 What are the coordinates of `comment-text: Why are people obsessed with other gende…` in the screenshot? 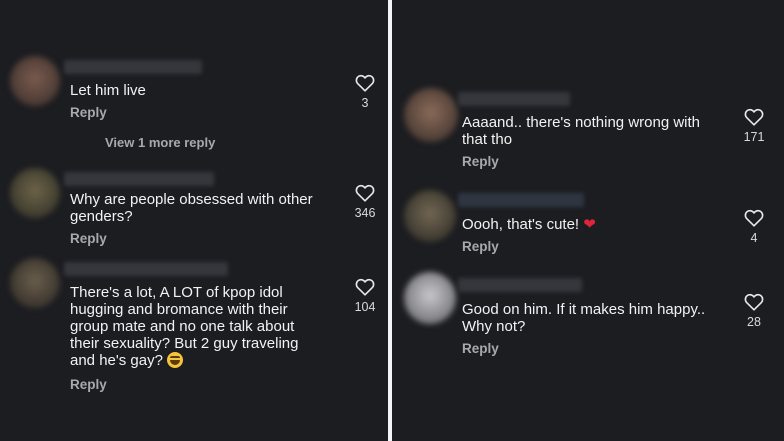 It's located at (191, 208).